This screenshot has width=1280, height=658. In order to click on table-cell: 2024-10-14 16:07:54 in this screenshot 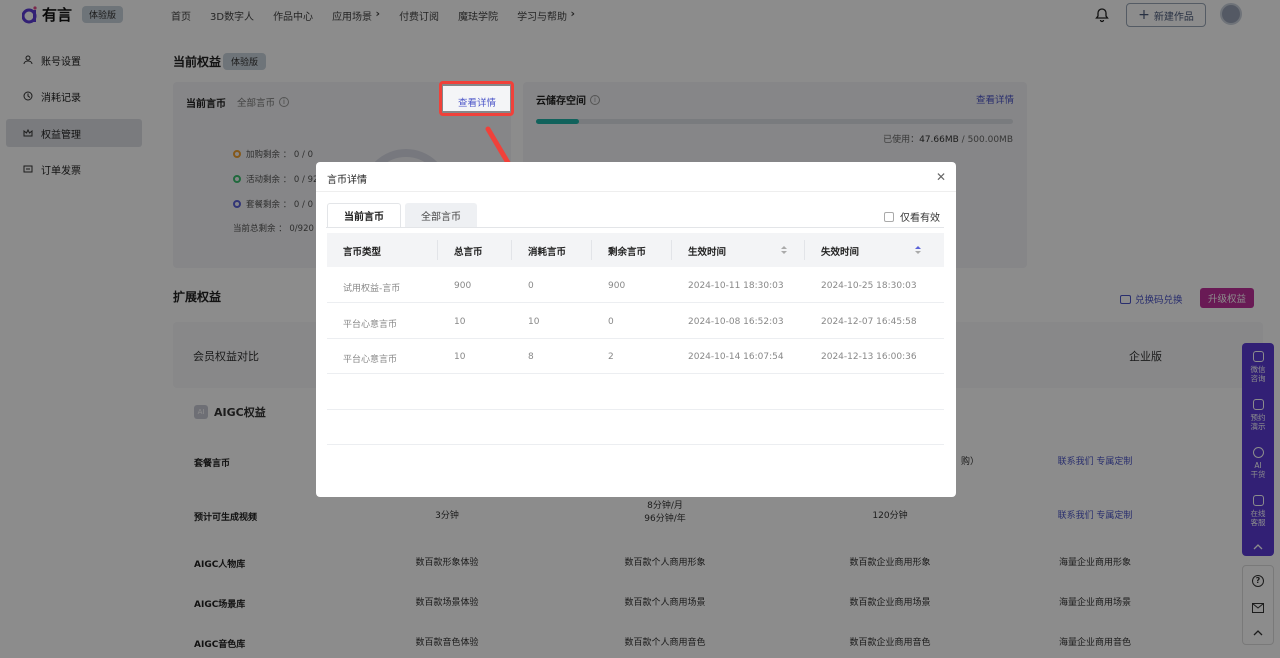, I will do `click(736, 357)`.